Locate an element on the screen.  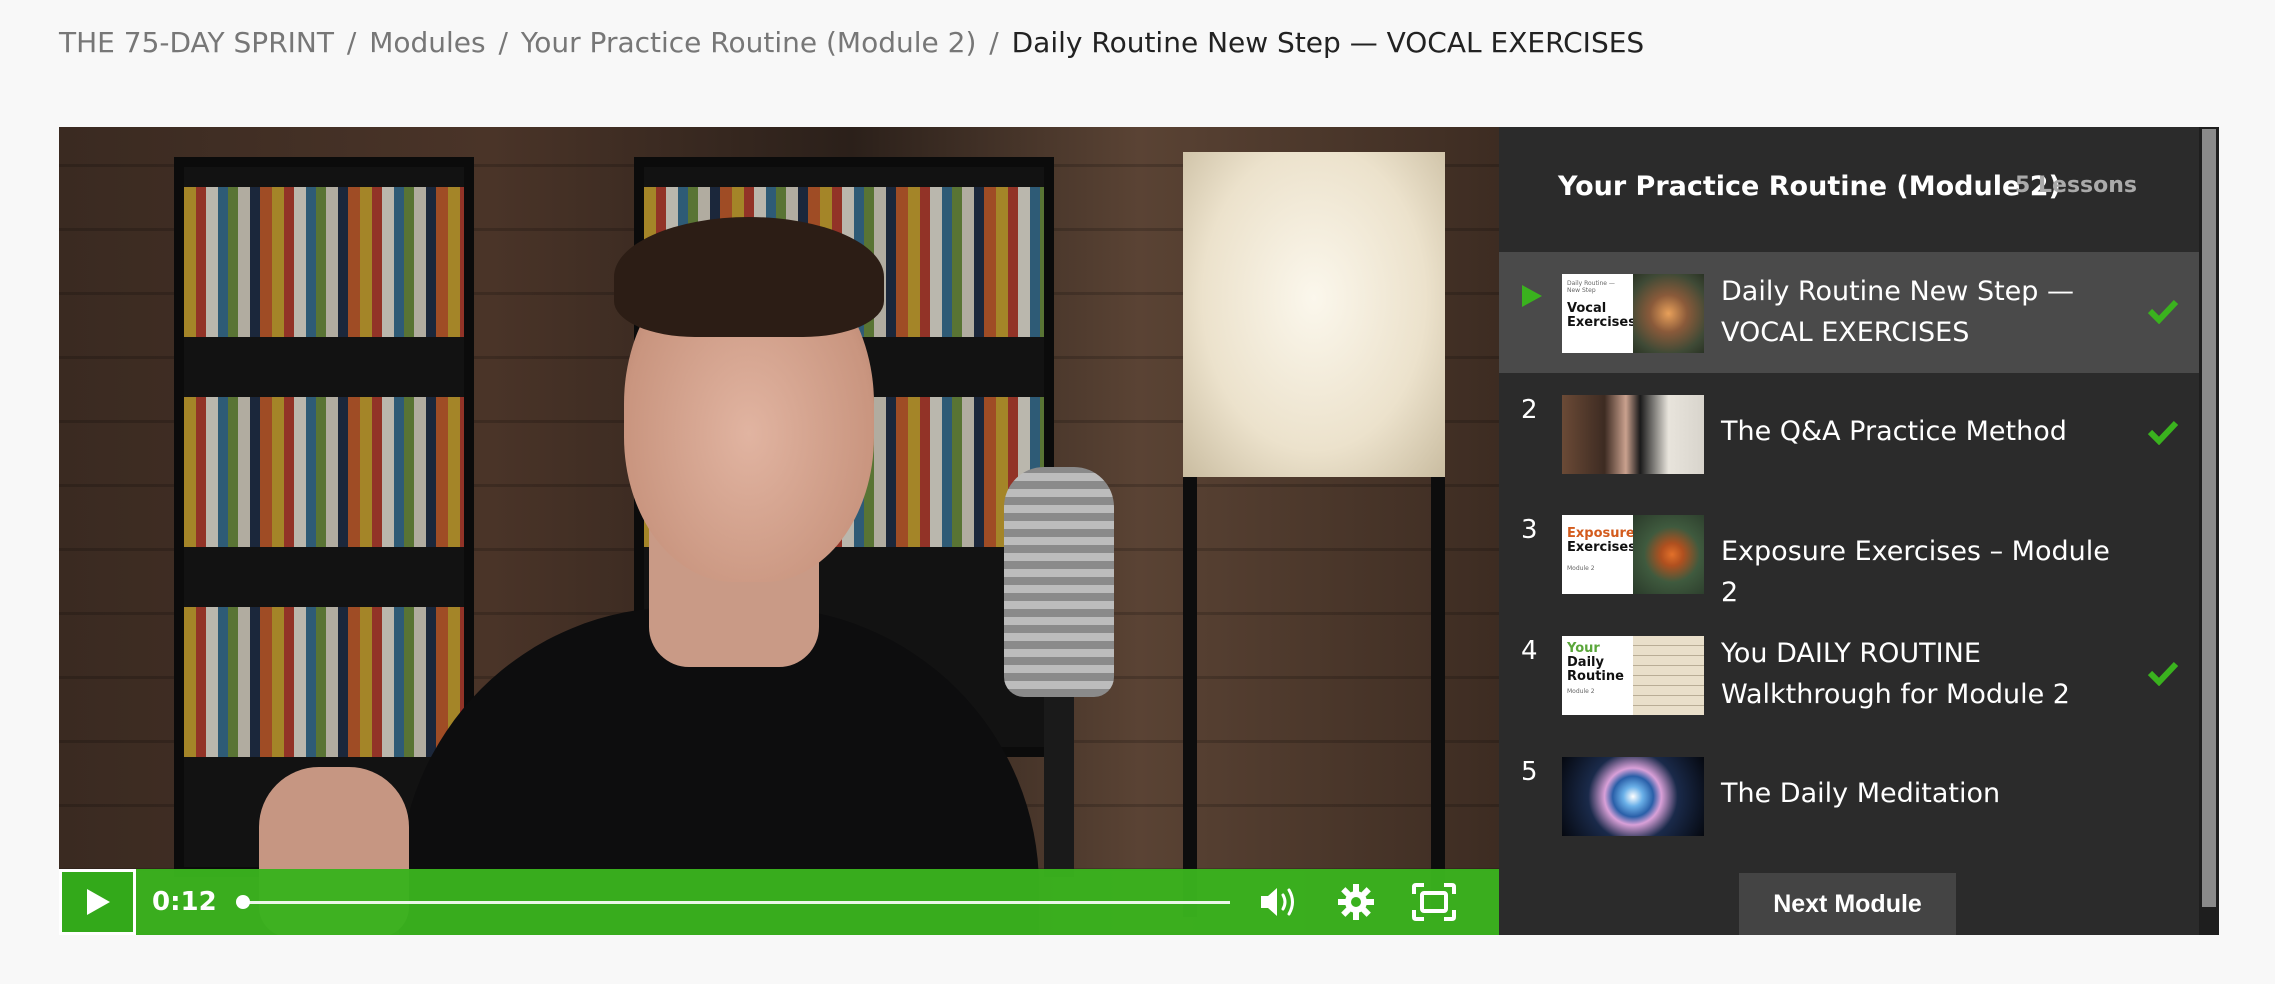
lesson-title: Daily Routine New Step — VOCAL EXERCISES is located at coordinates (1898, 312).